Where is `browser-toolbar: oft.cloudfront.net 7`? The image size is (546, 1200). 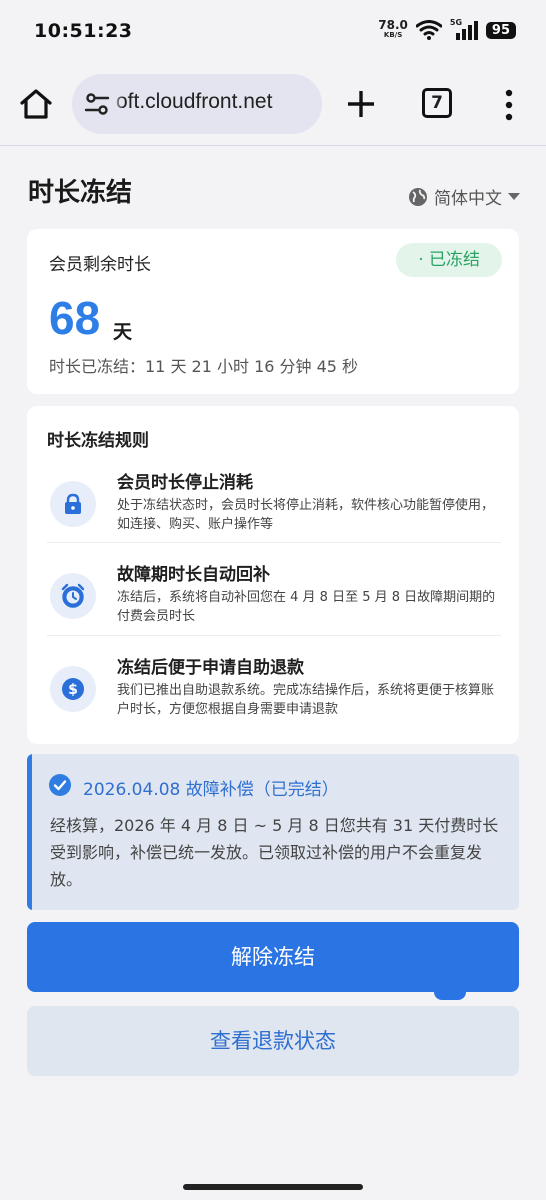
browser-toolbar: oft.cloudfront.net 7 is located at coordinates (273, 105).